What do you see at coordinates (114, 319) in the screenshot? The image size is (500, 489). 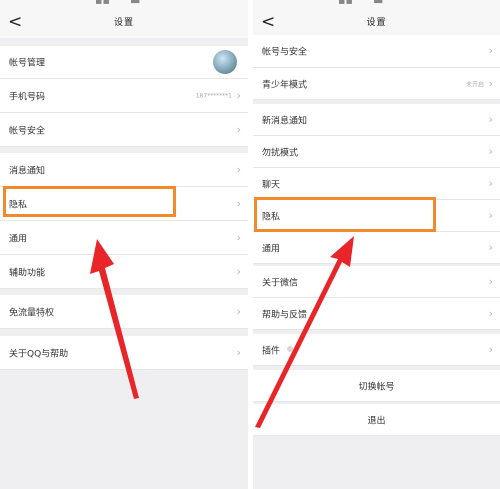 I see `arrow-left` at bounding box center [114, 319].